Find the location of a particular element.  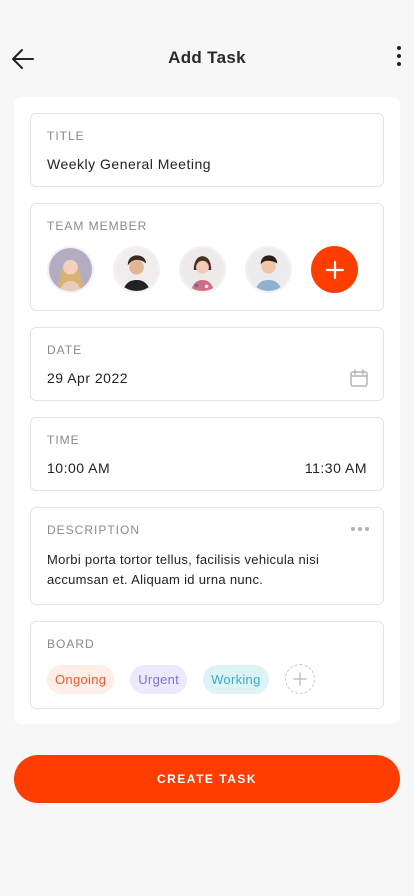

description-label: DESCRIPTION is located at coordinates (94, 530).